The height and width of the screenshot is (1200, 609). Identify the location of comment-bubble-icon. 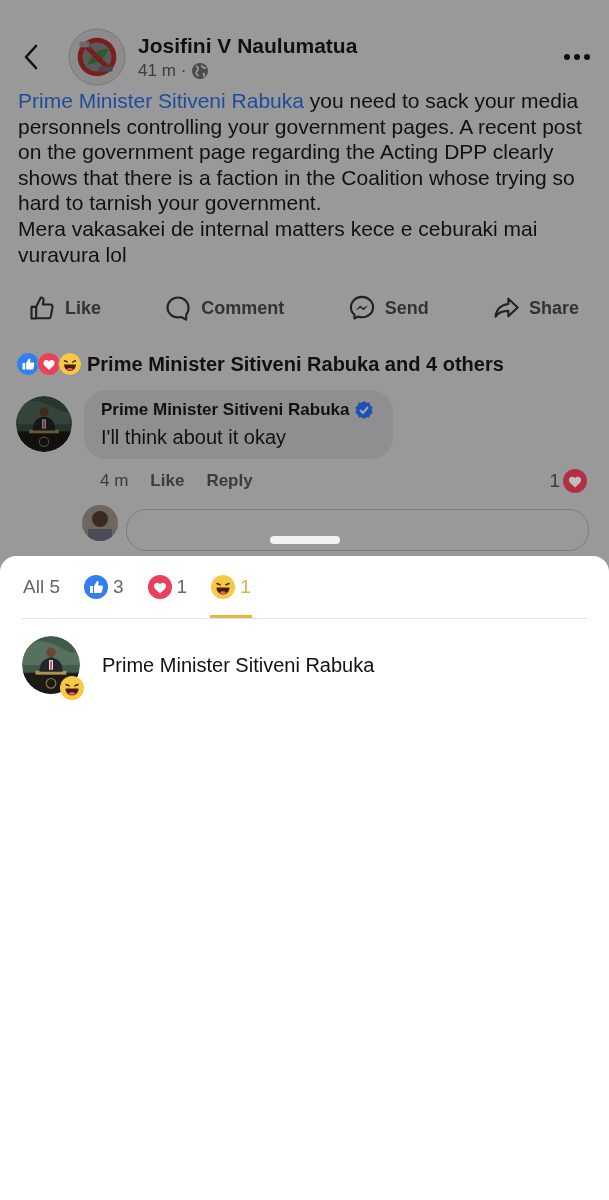
(178, 308).